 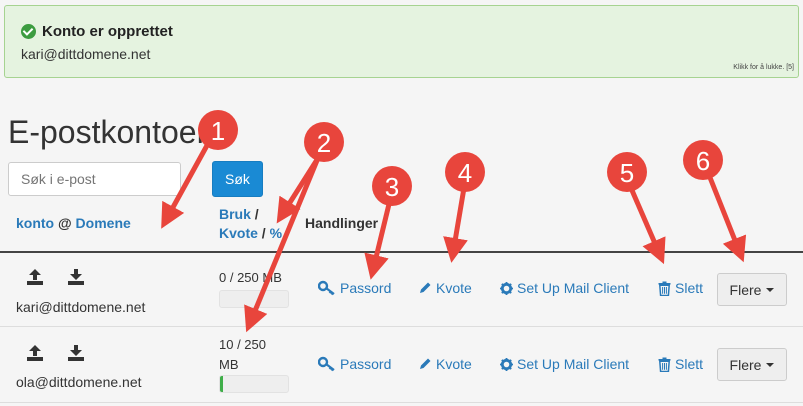 I want to click on alert-email: kari@dittdomene.net, so click(x=86, y=54).